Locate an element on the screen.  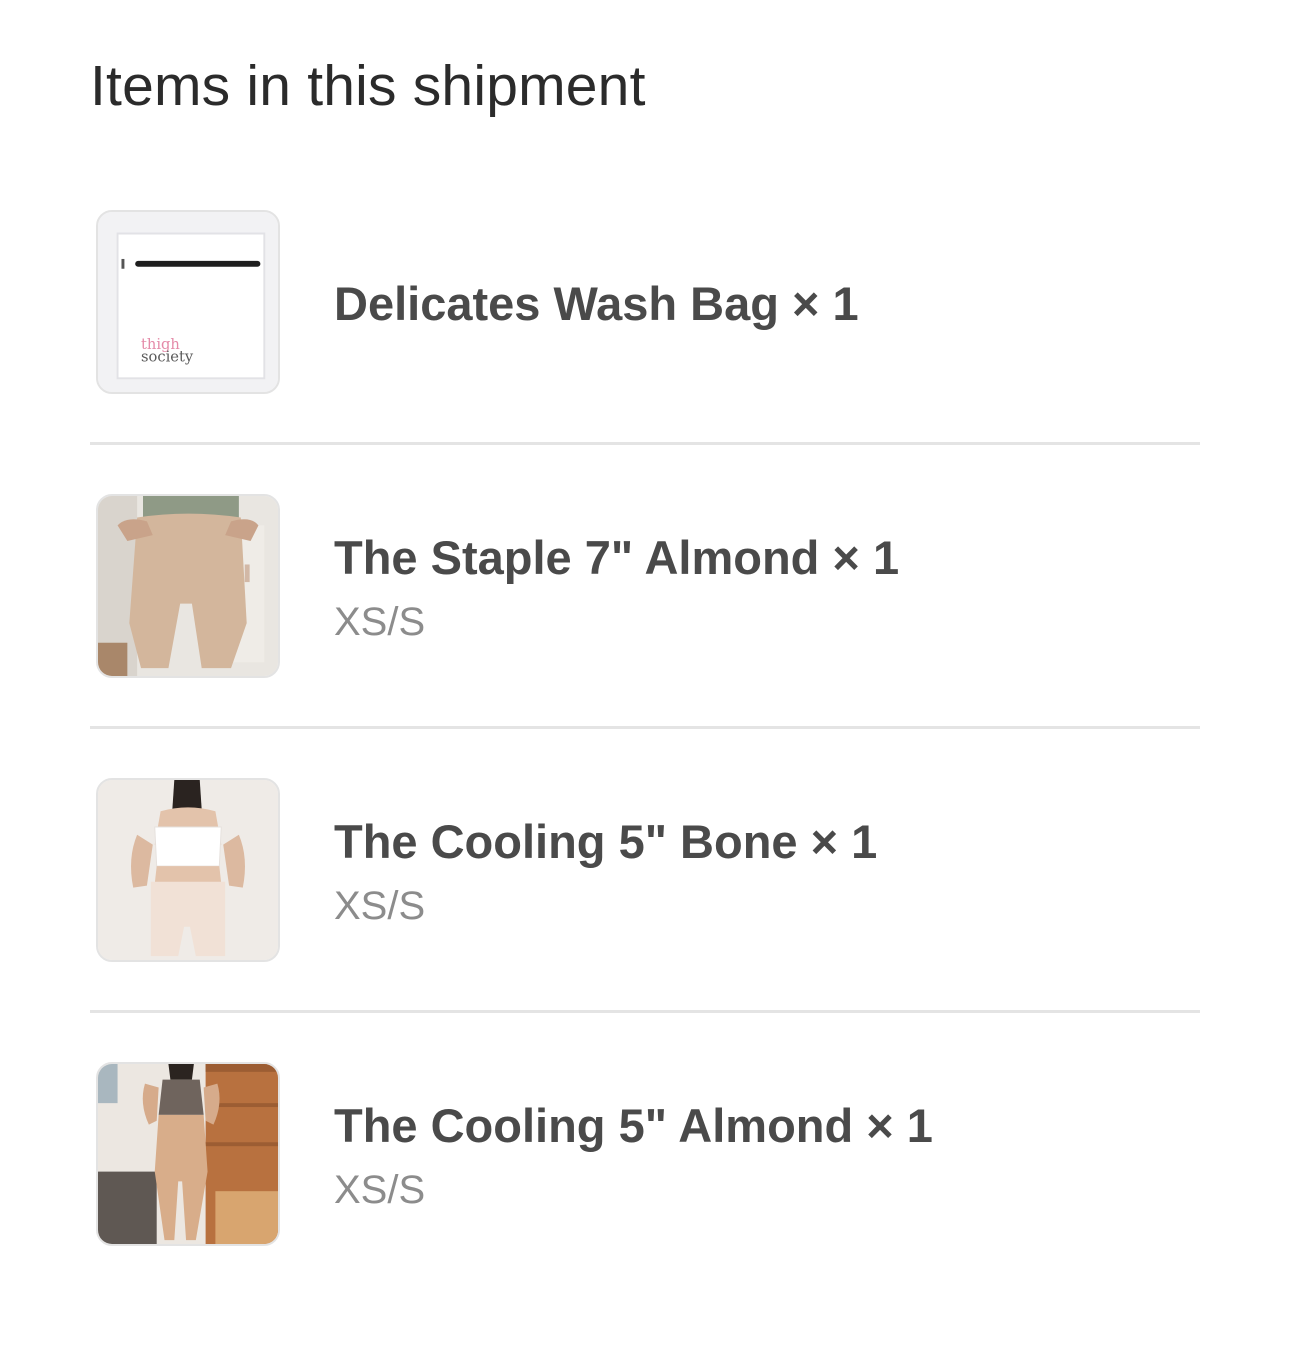
section-title: Items in this shipment is located at coordinates (368, 86).